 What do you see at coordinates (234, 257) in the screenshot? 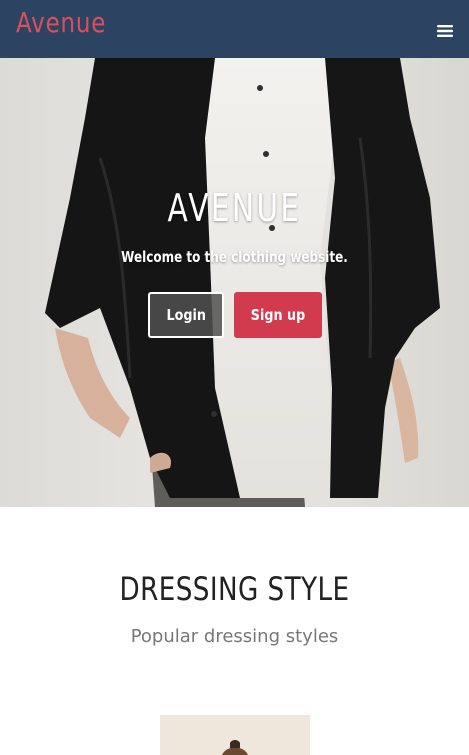
I see `hero-subtitle: Welcome to the clothing website.` at bounding box center [234, 257].